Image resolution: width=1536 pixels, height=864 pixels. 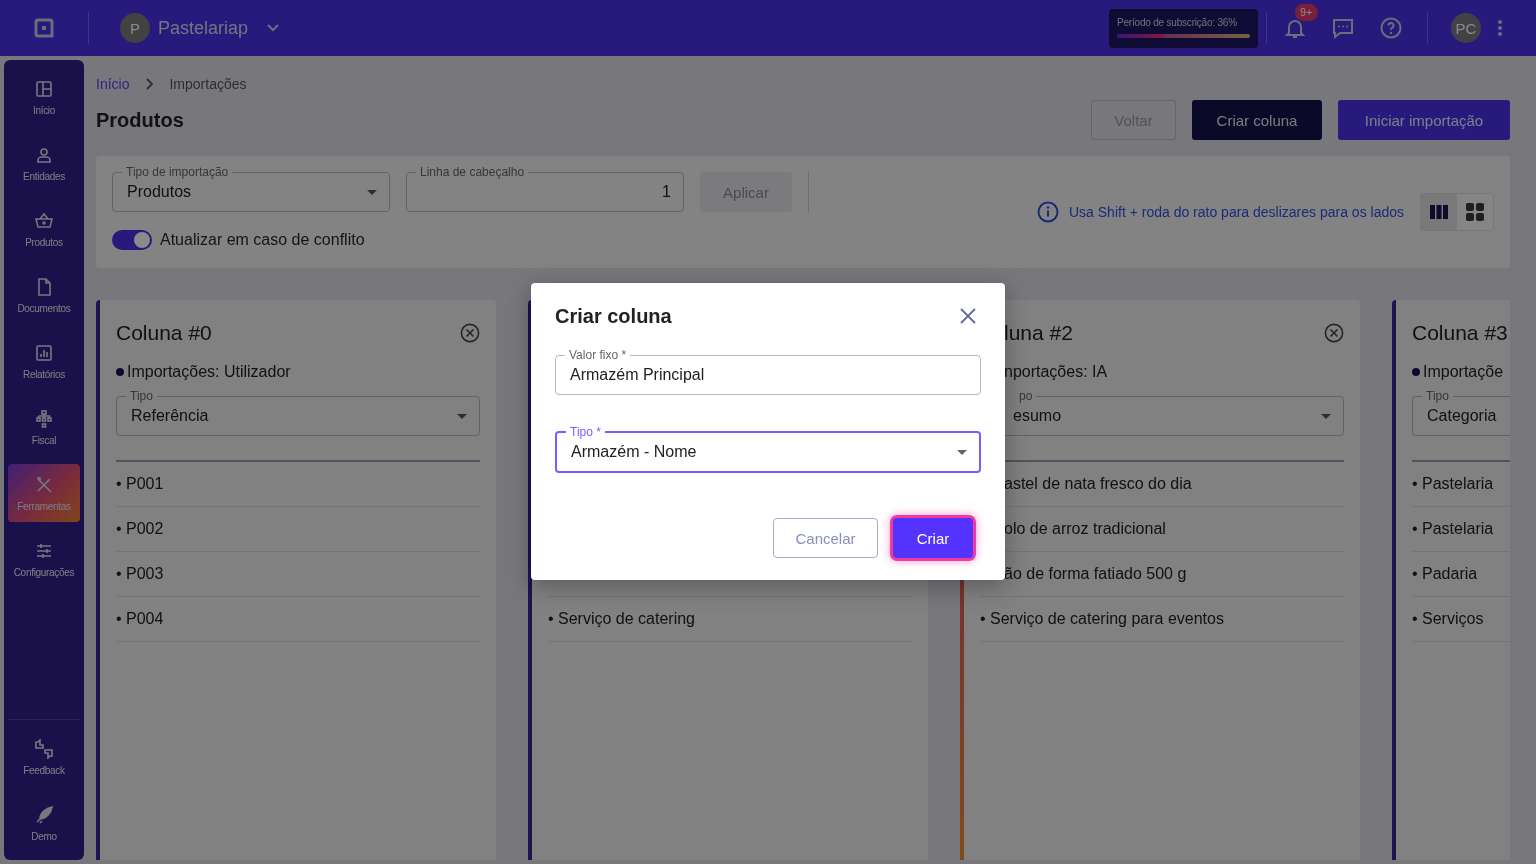 I want to click on chevron-right-icon, so click(x=149, y=84).